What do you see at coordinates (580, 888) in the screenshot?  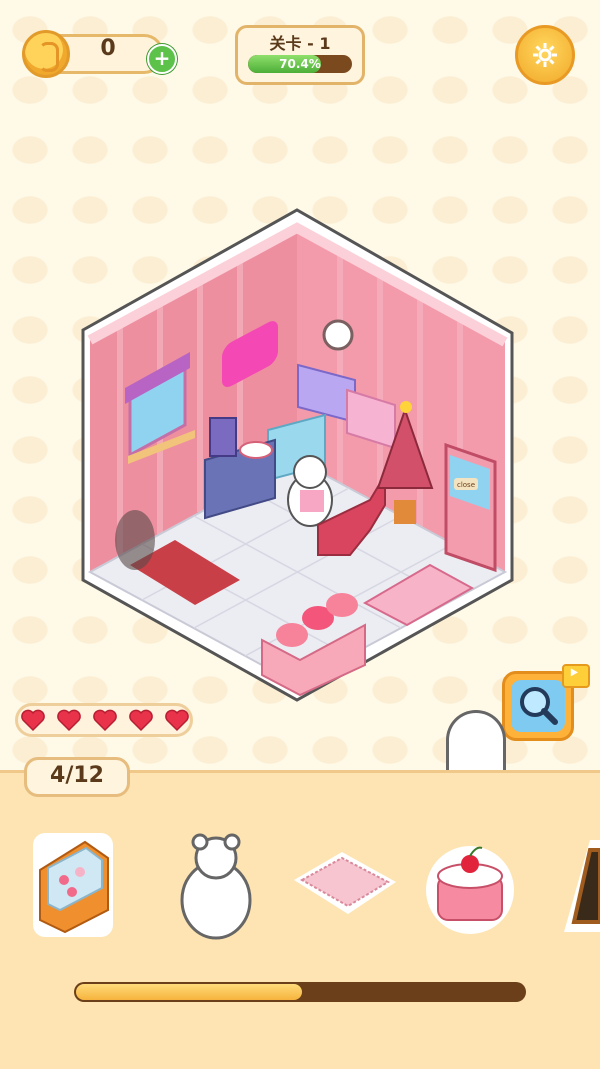 I see `chalkboard-sign-icon` at bounding box center [580, 888].